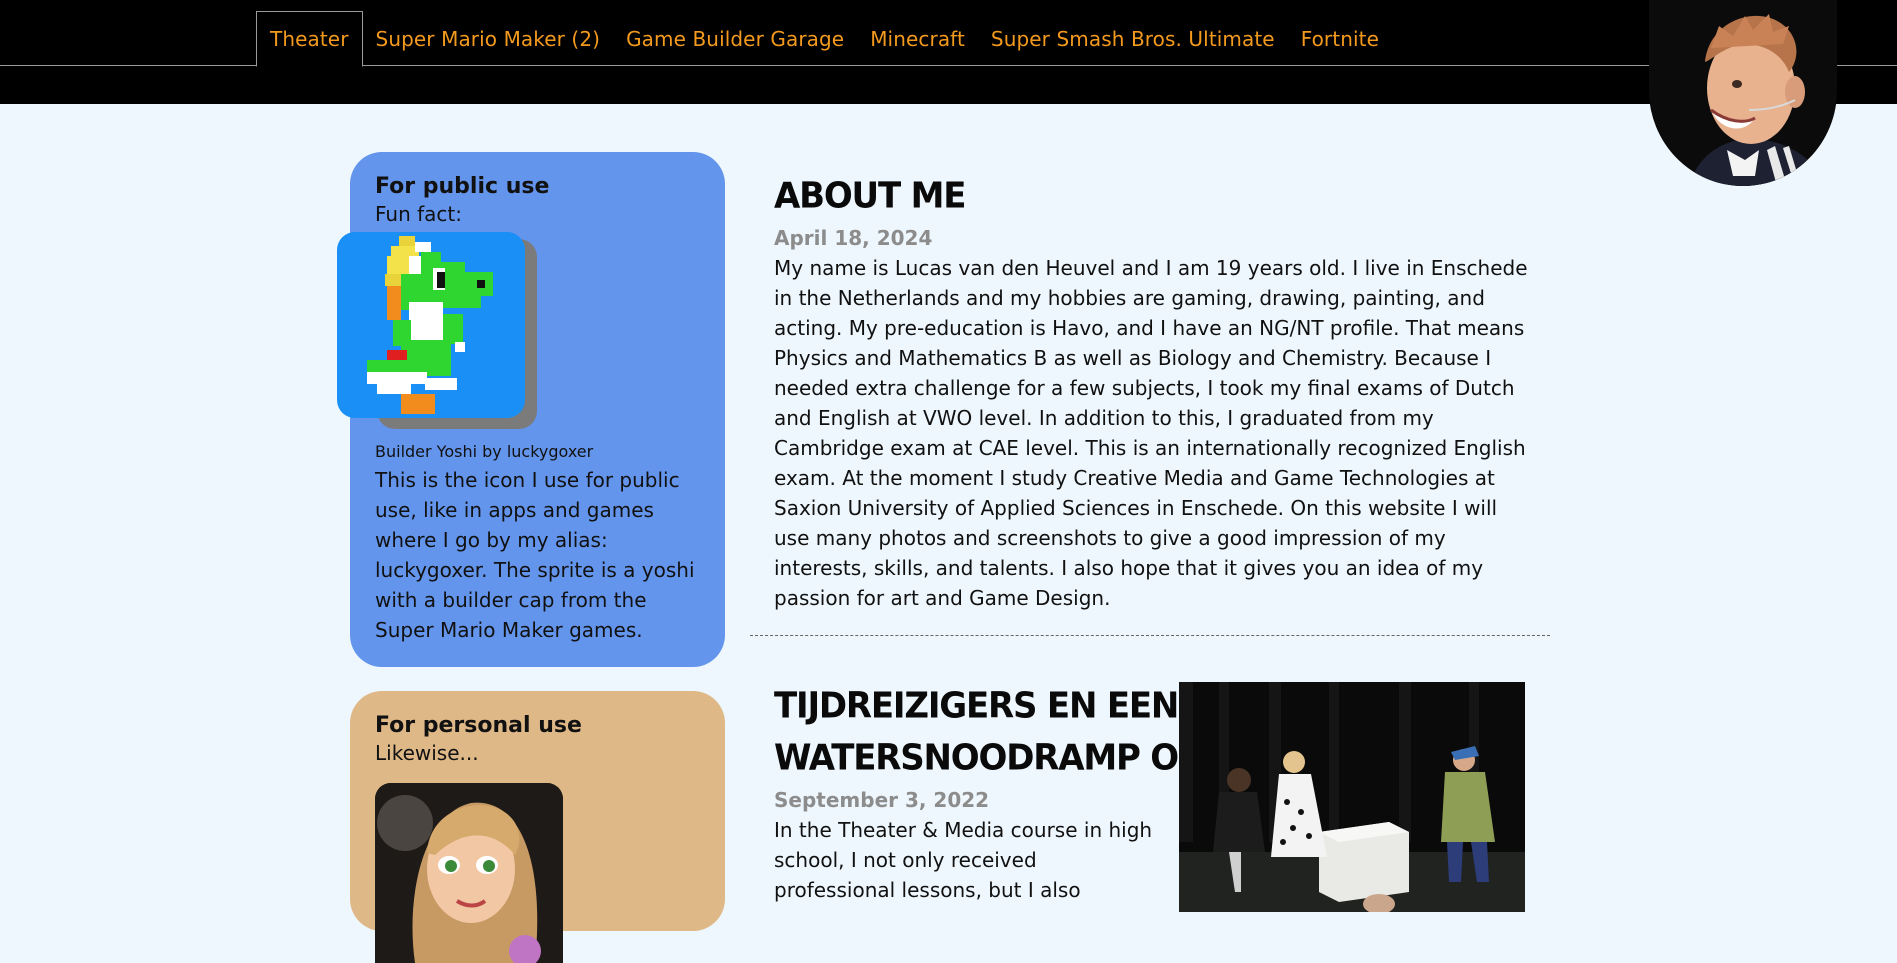 This screenshot has height=963, width=1897. What do you see at coordinates (431, 325) in the screenshot?
I see `builder-yoshi-icon` at bounding box center [431, 325].